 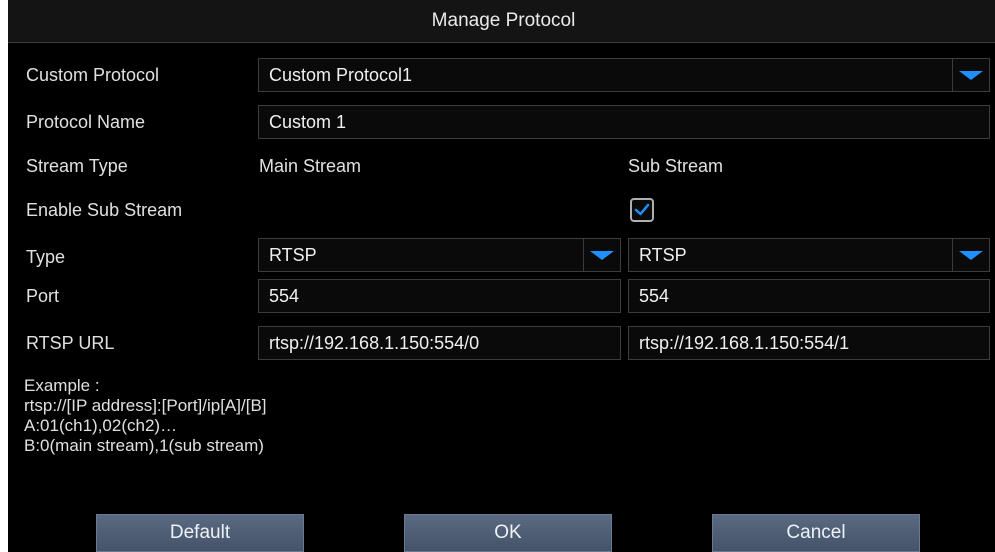 I want to click on example-line: rtsp://[IP address]:[Port]/ip[A]/[B], so click(x=145, y=405).